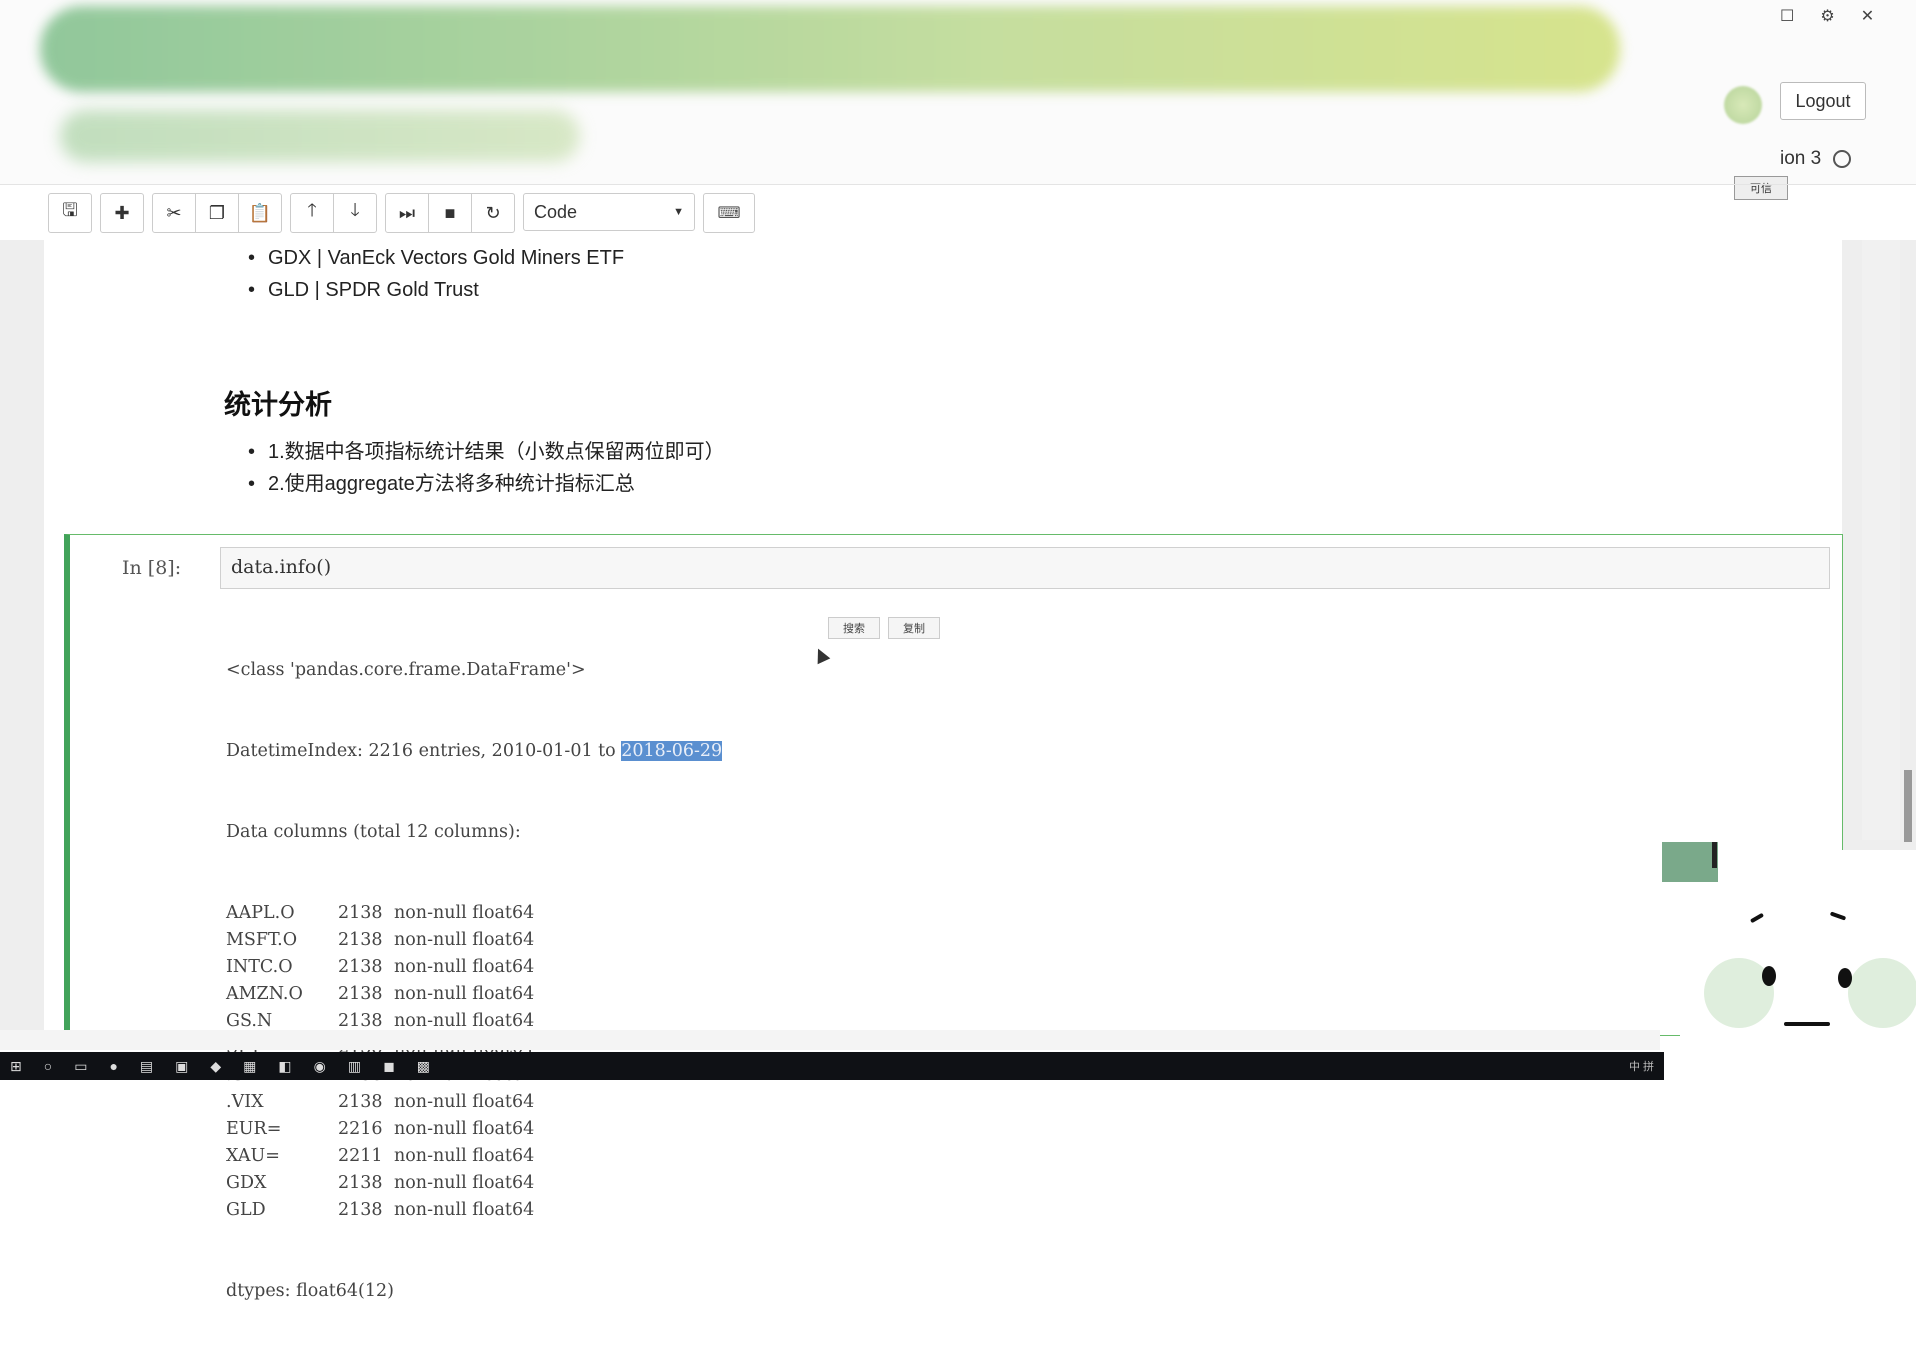  What do you see at coordinates (1823, 101) in the screenshot?
I see `logout-button: Logout` at bounding box center [1823, 101].